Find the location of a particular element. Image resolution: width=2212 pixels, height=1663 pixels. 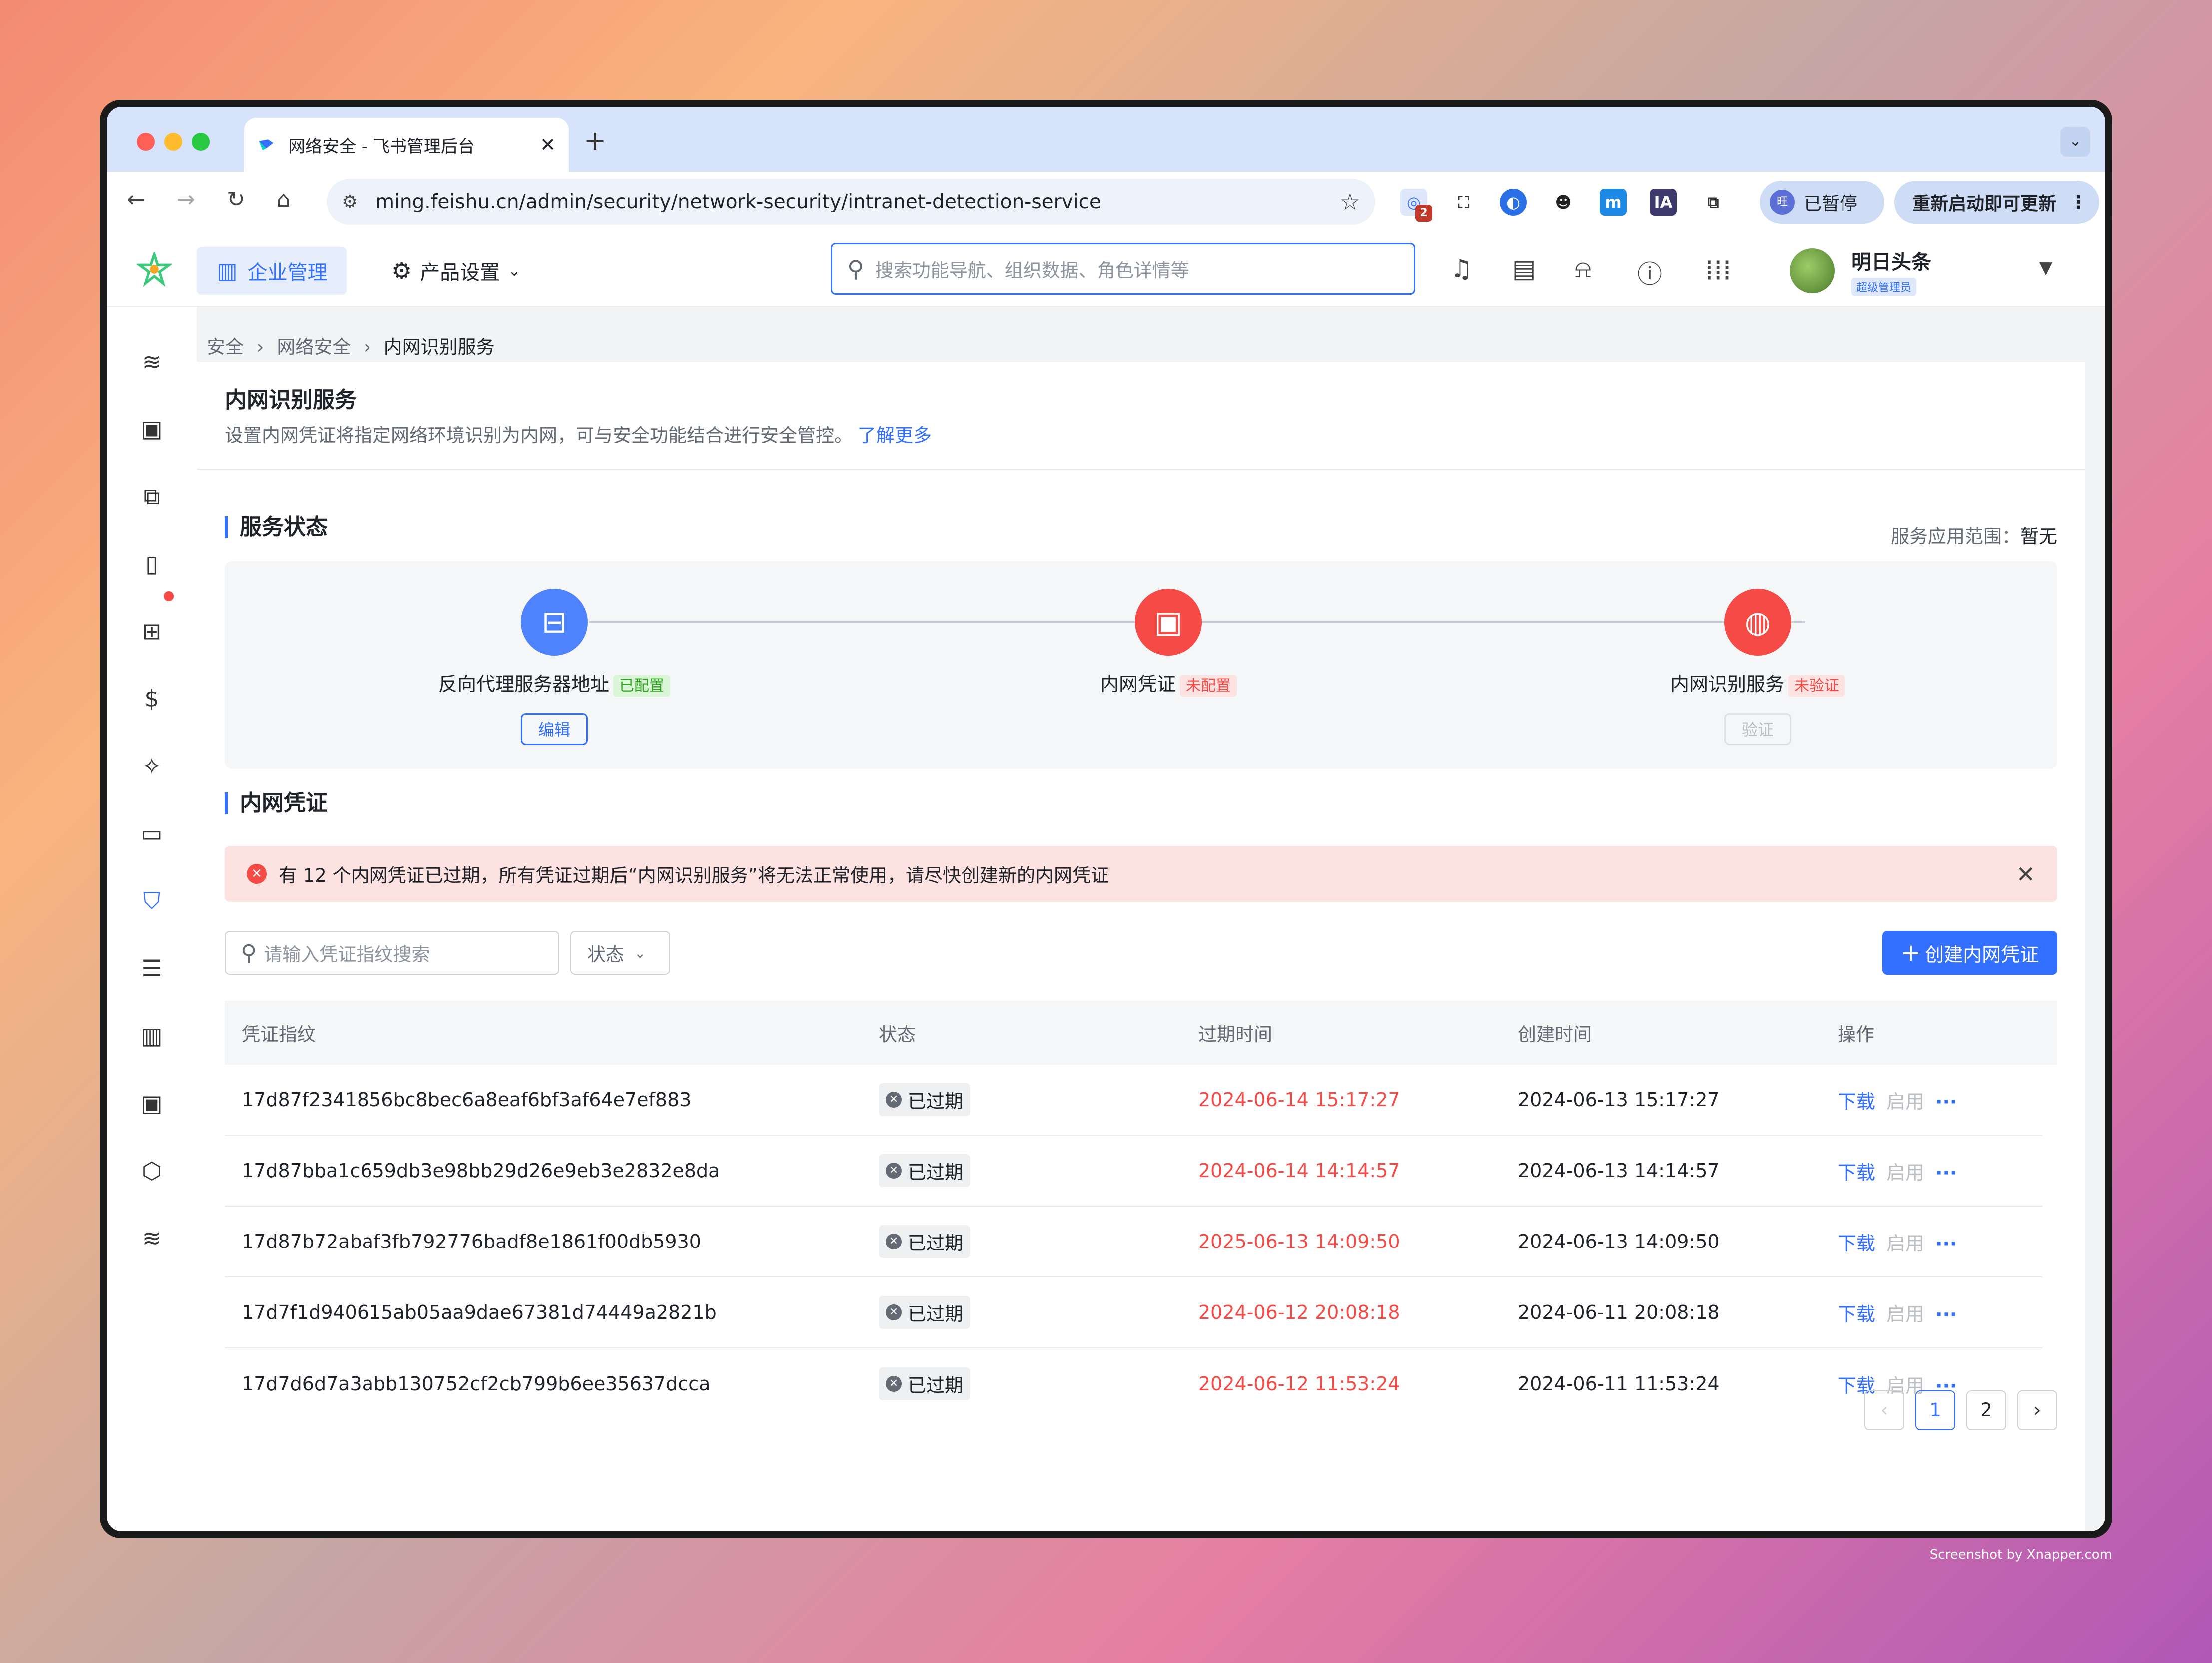

screenshot-extension-icon: ⛶ is located at coordinates (1463, 203).